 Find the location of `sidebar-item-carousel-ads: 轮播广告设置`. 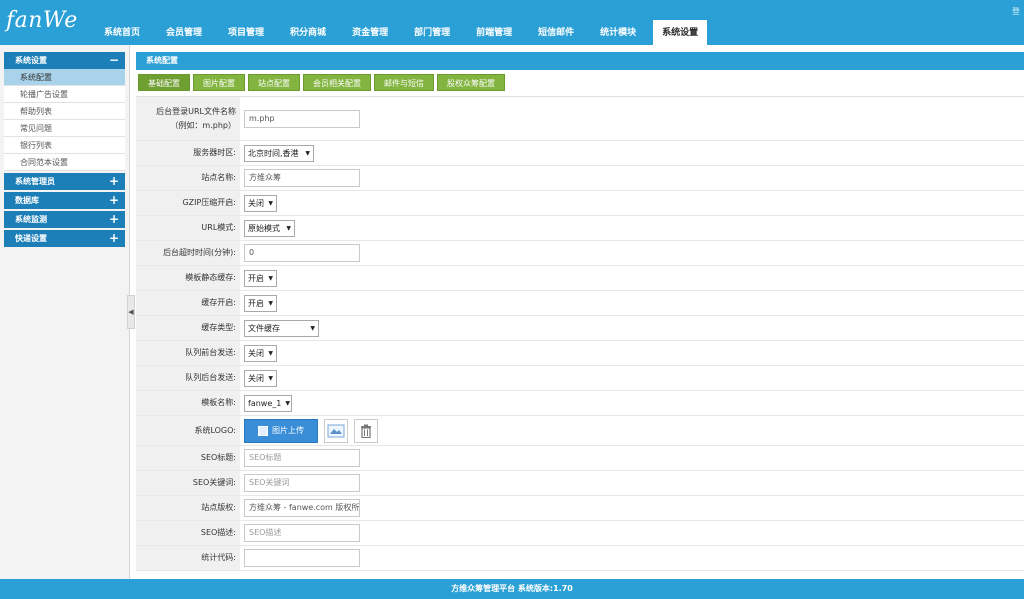

sidebar-item-carousel-ads: 轮播广告设置 is located at coordinates (64, 94).